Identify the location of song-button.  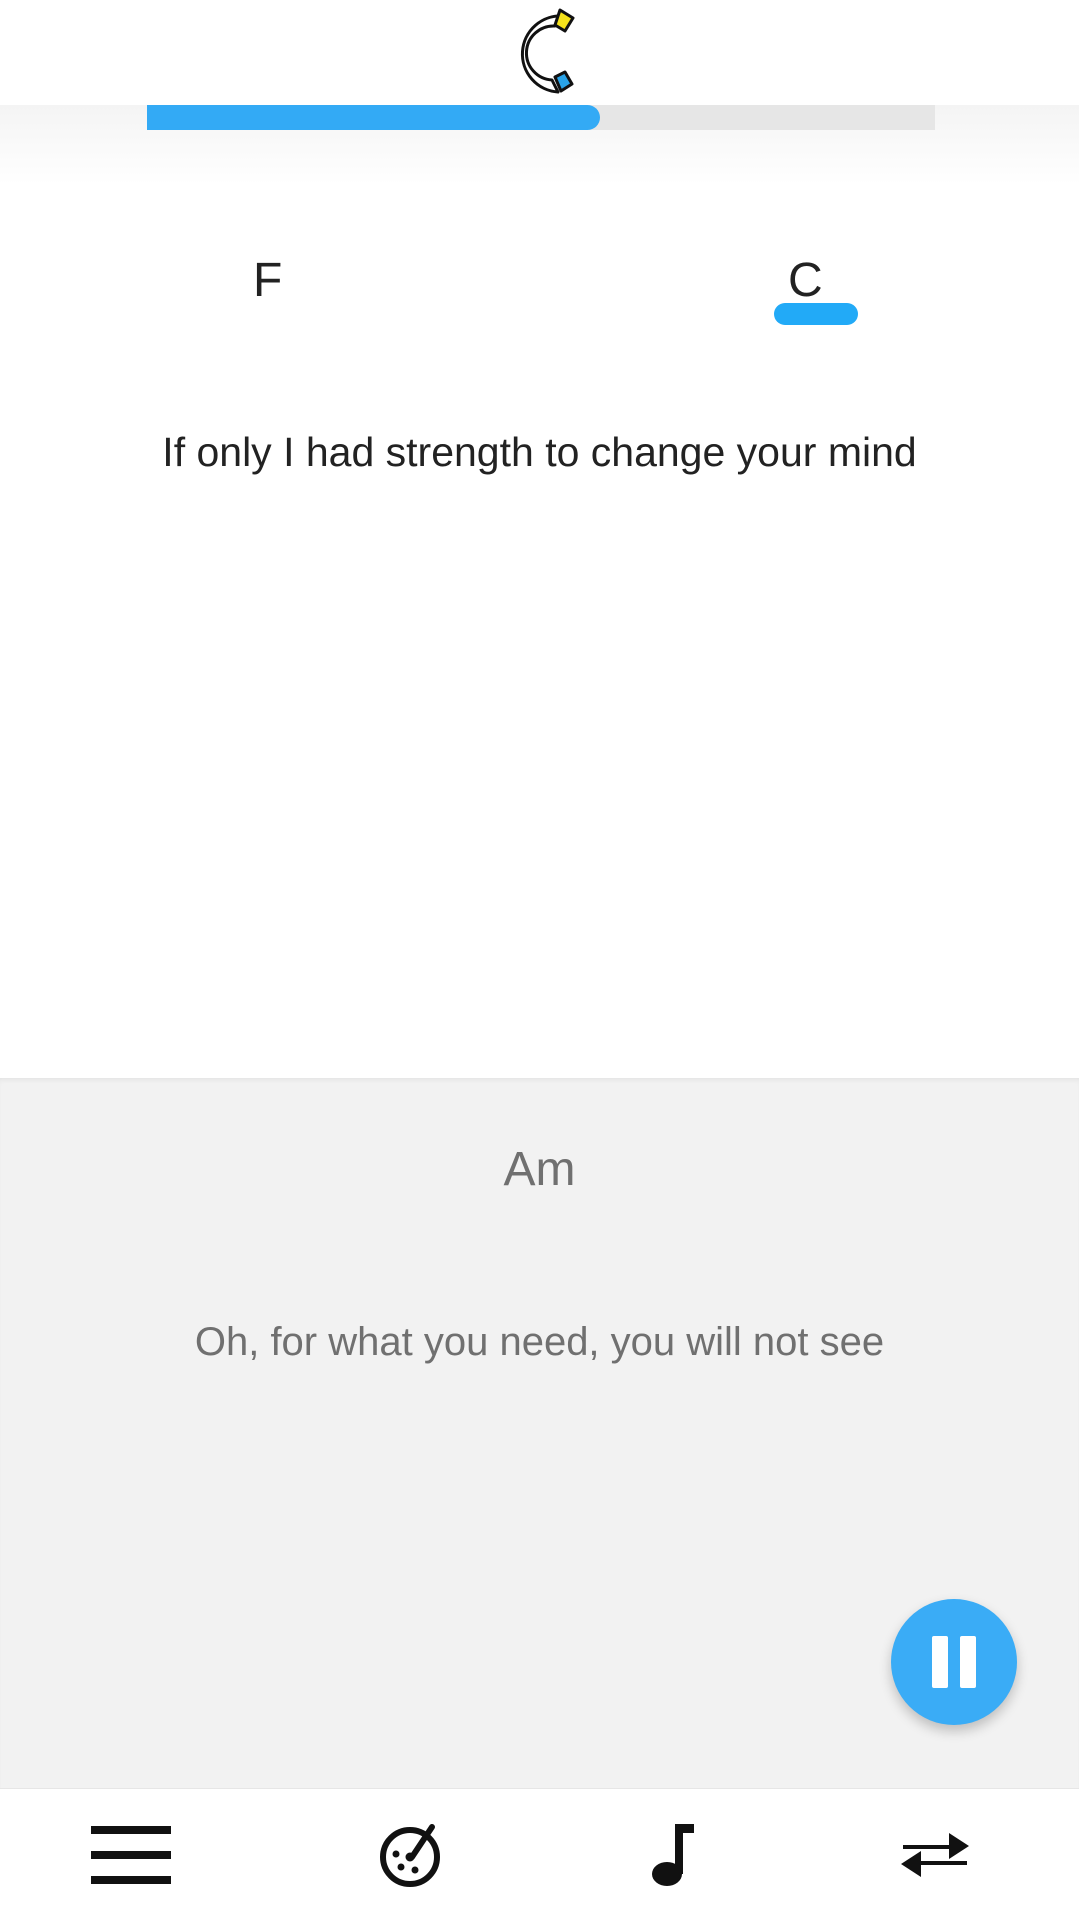
(672, 1854).